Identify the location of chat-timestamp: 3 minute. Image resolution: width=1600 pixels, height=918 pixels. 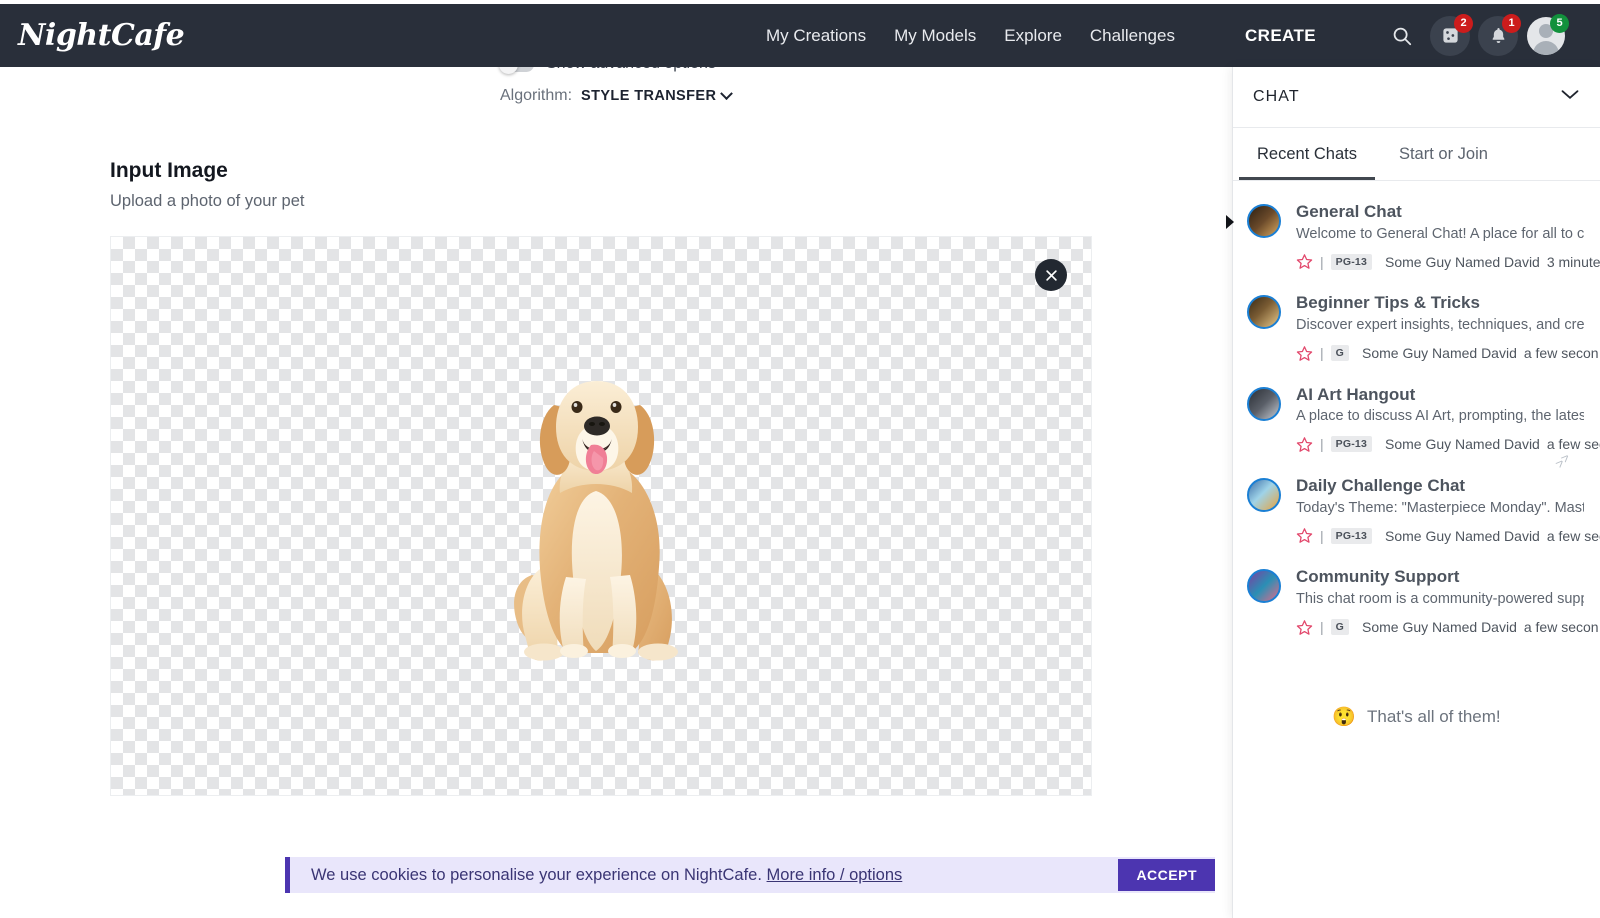
(1573, 261).